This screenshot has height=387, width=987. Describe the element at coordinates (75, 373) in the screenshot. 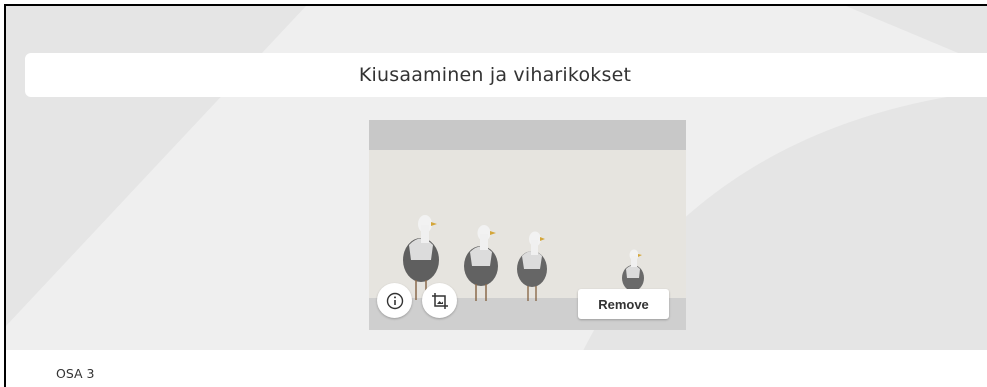

I see `section-label: OSA 3` at that location.